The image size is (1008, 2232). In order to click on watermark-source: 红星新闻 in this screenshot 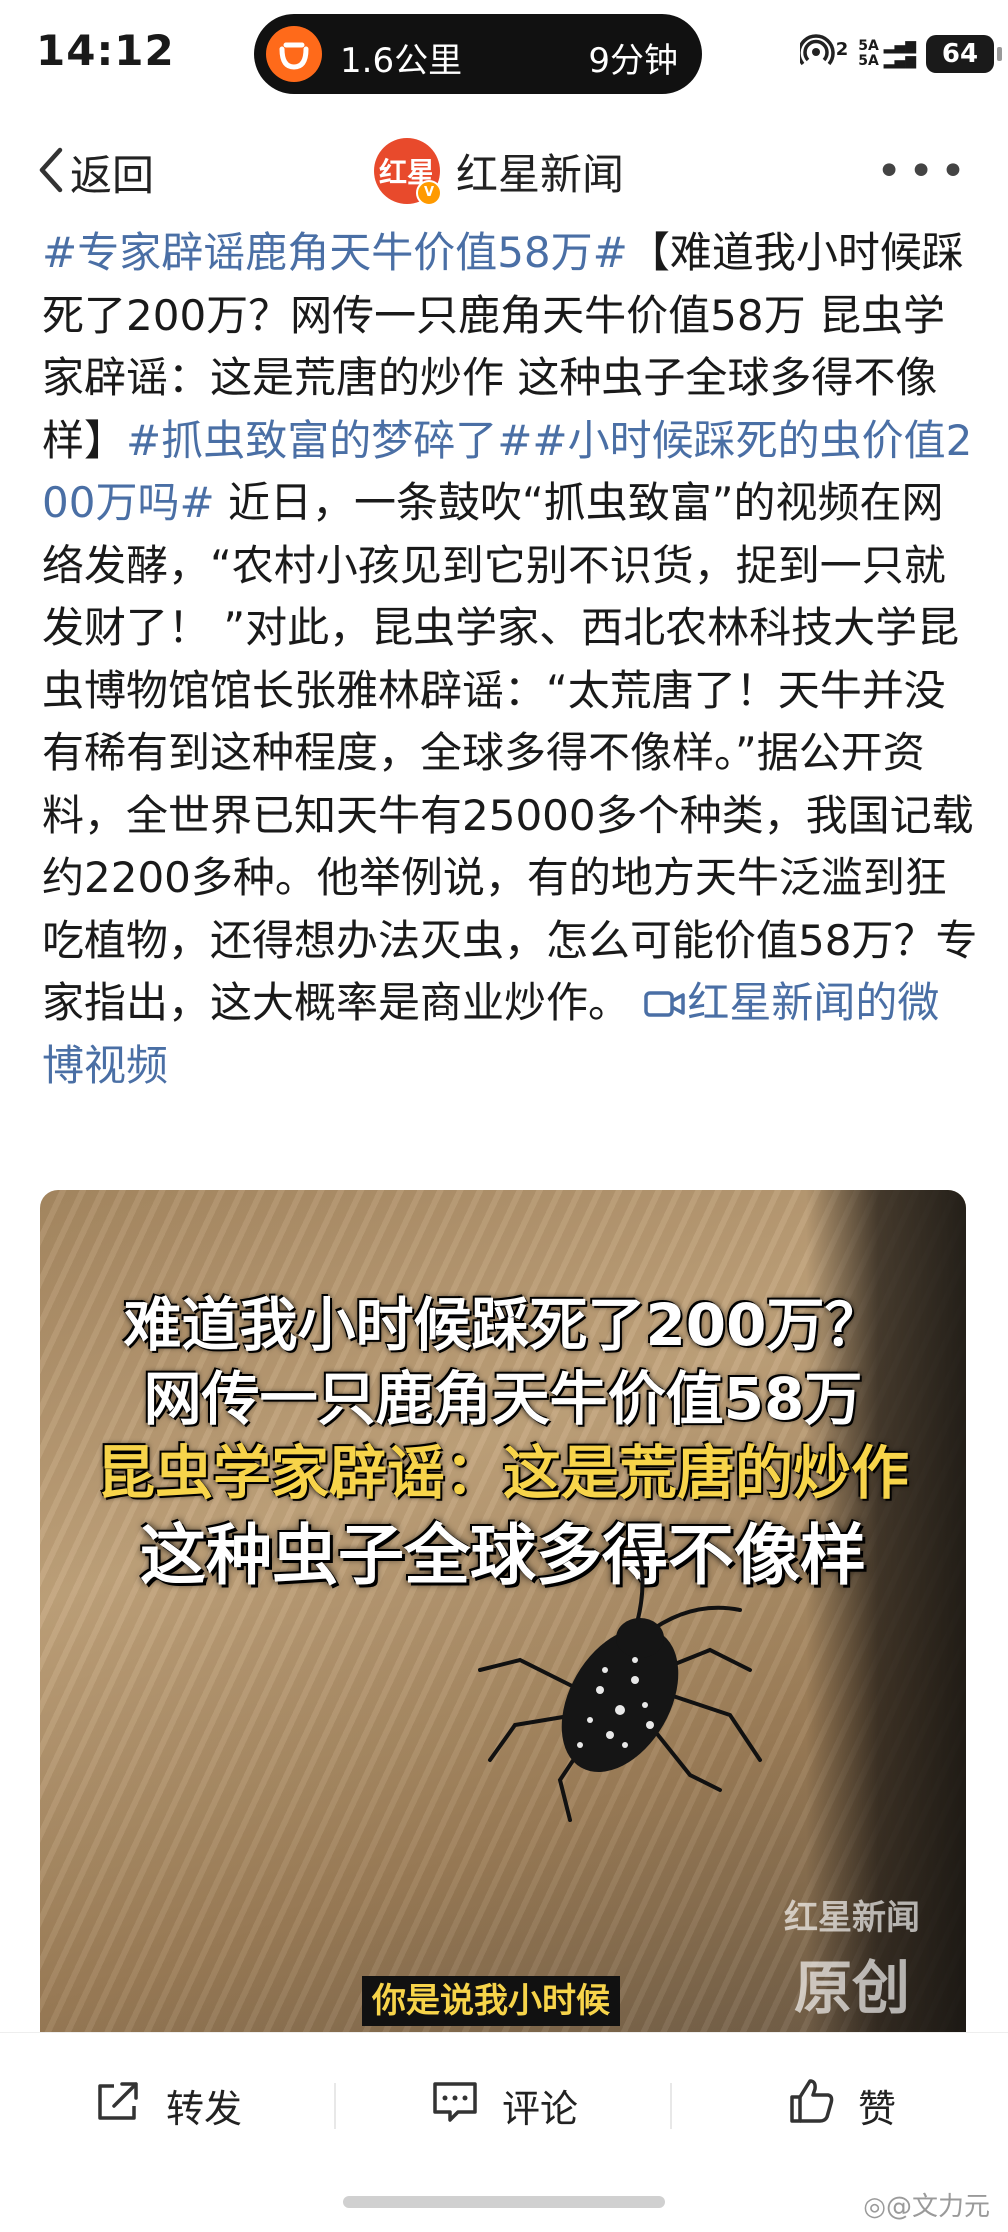, I will do `click(852, 1918)`.